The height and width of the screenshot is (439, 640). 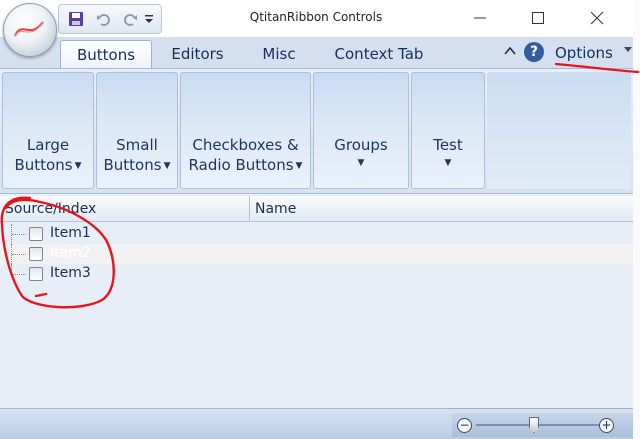 I want to click on tab-buttons: Buttons, so click(x=106, y=54).